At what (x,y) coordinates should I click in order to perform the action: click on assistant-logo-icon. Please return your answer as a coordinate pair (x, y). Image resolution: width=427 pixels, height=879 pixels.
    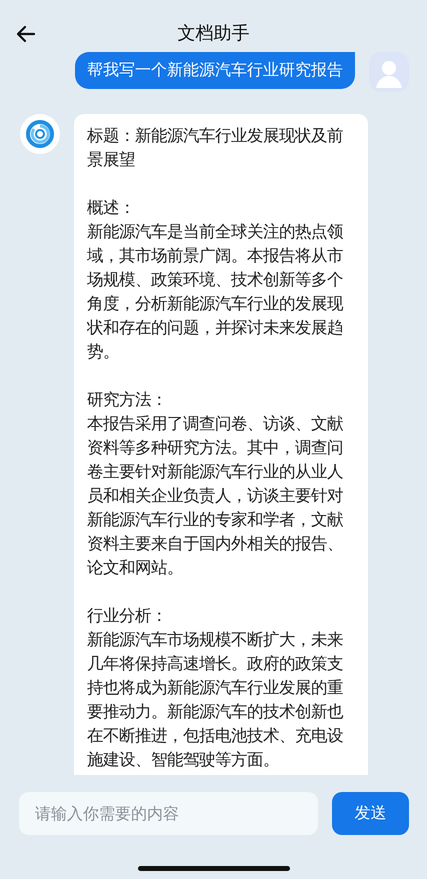
    Looking at the image, I should click on (40, 134).